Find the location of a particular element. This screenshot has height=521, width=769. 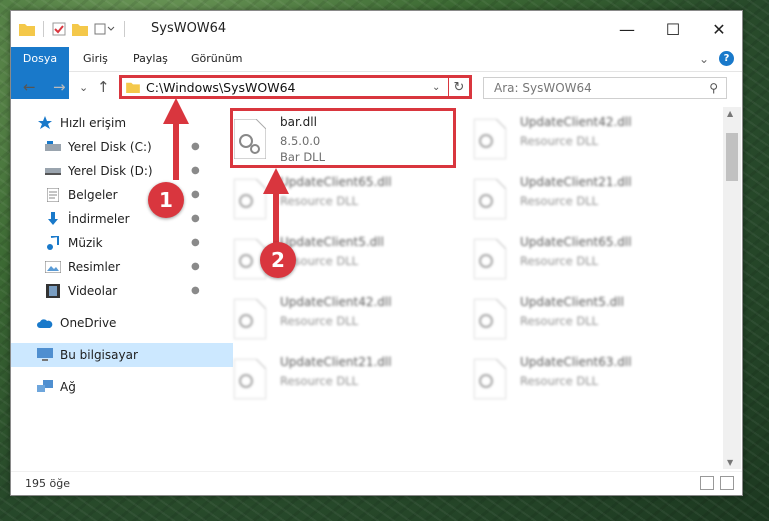

callout-badge-2: 2 is located at coordinates (278, 260).